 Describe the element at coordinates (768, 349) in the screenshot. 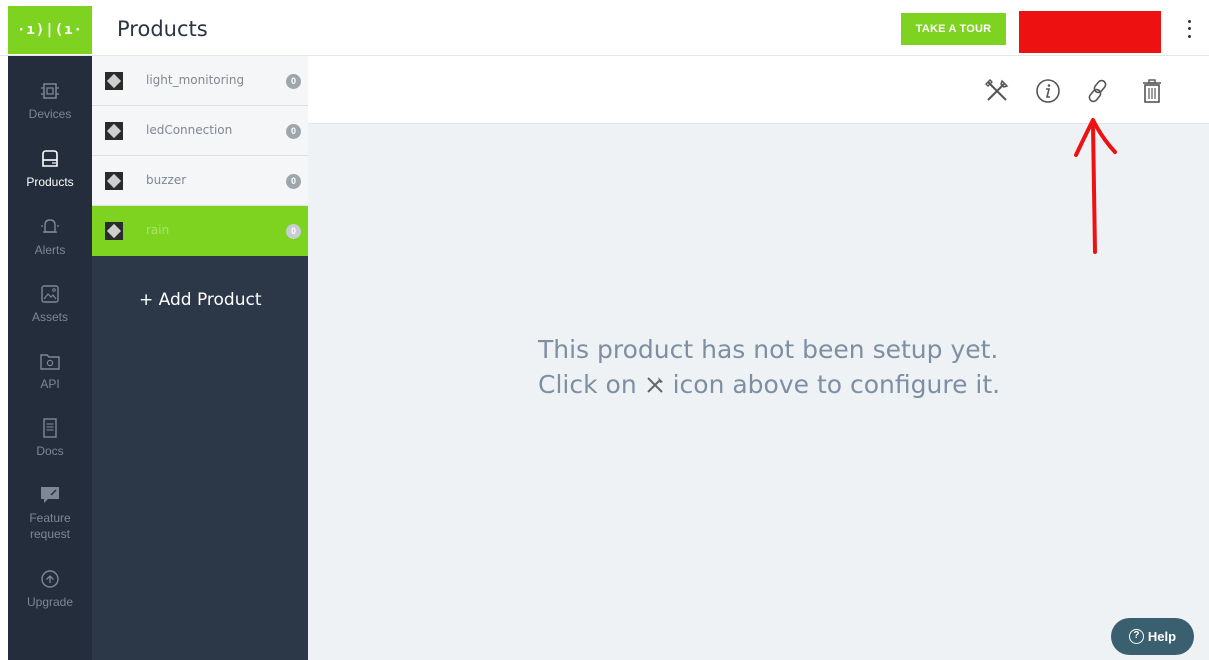

I see `empty-state-line-1: This product has not been setup yet.` at that location.